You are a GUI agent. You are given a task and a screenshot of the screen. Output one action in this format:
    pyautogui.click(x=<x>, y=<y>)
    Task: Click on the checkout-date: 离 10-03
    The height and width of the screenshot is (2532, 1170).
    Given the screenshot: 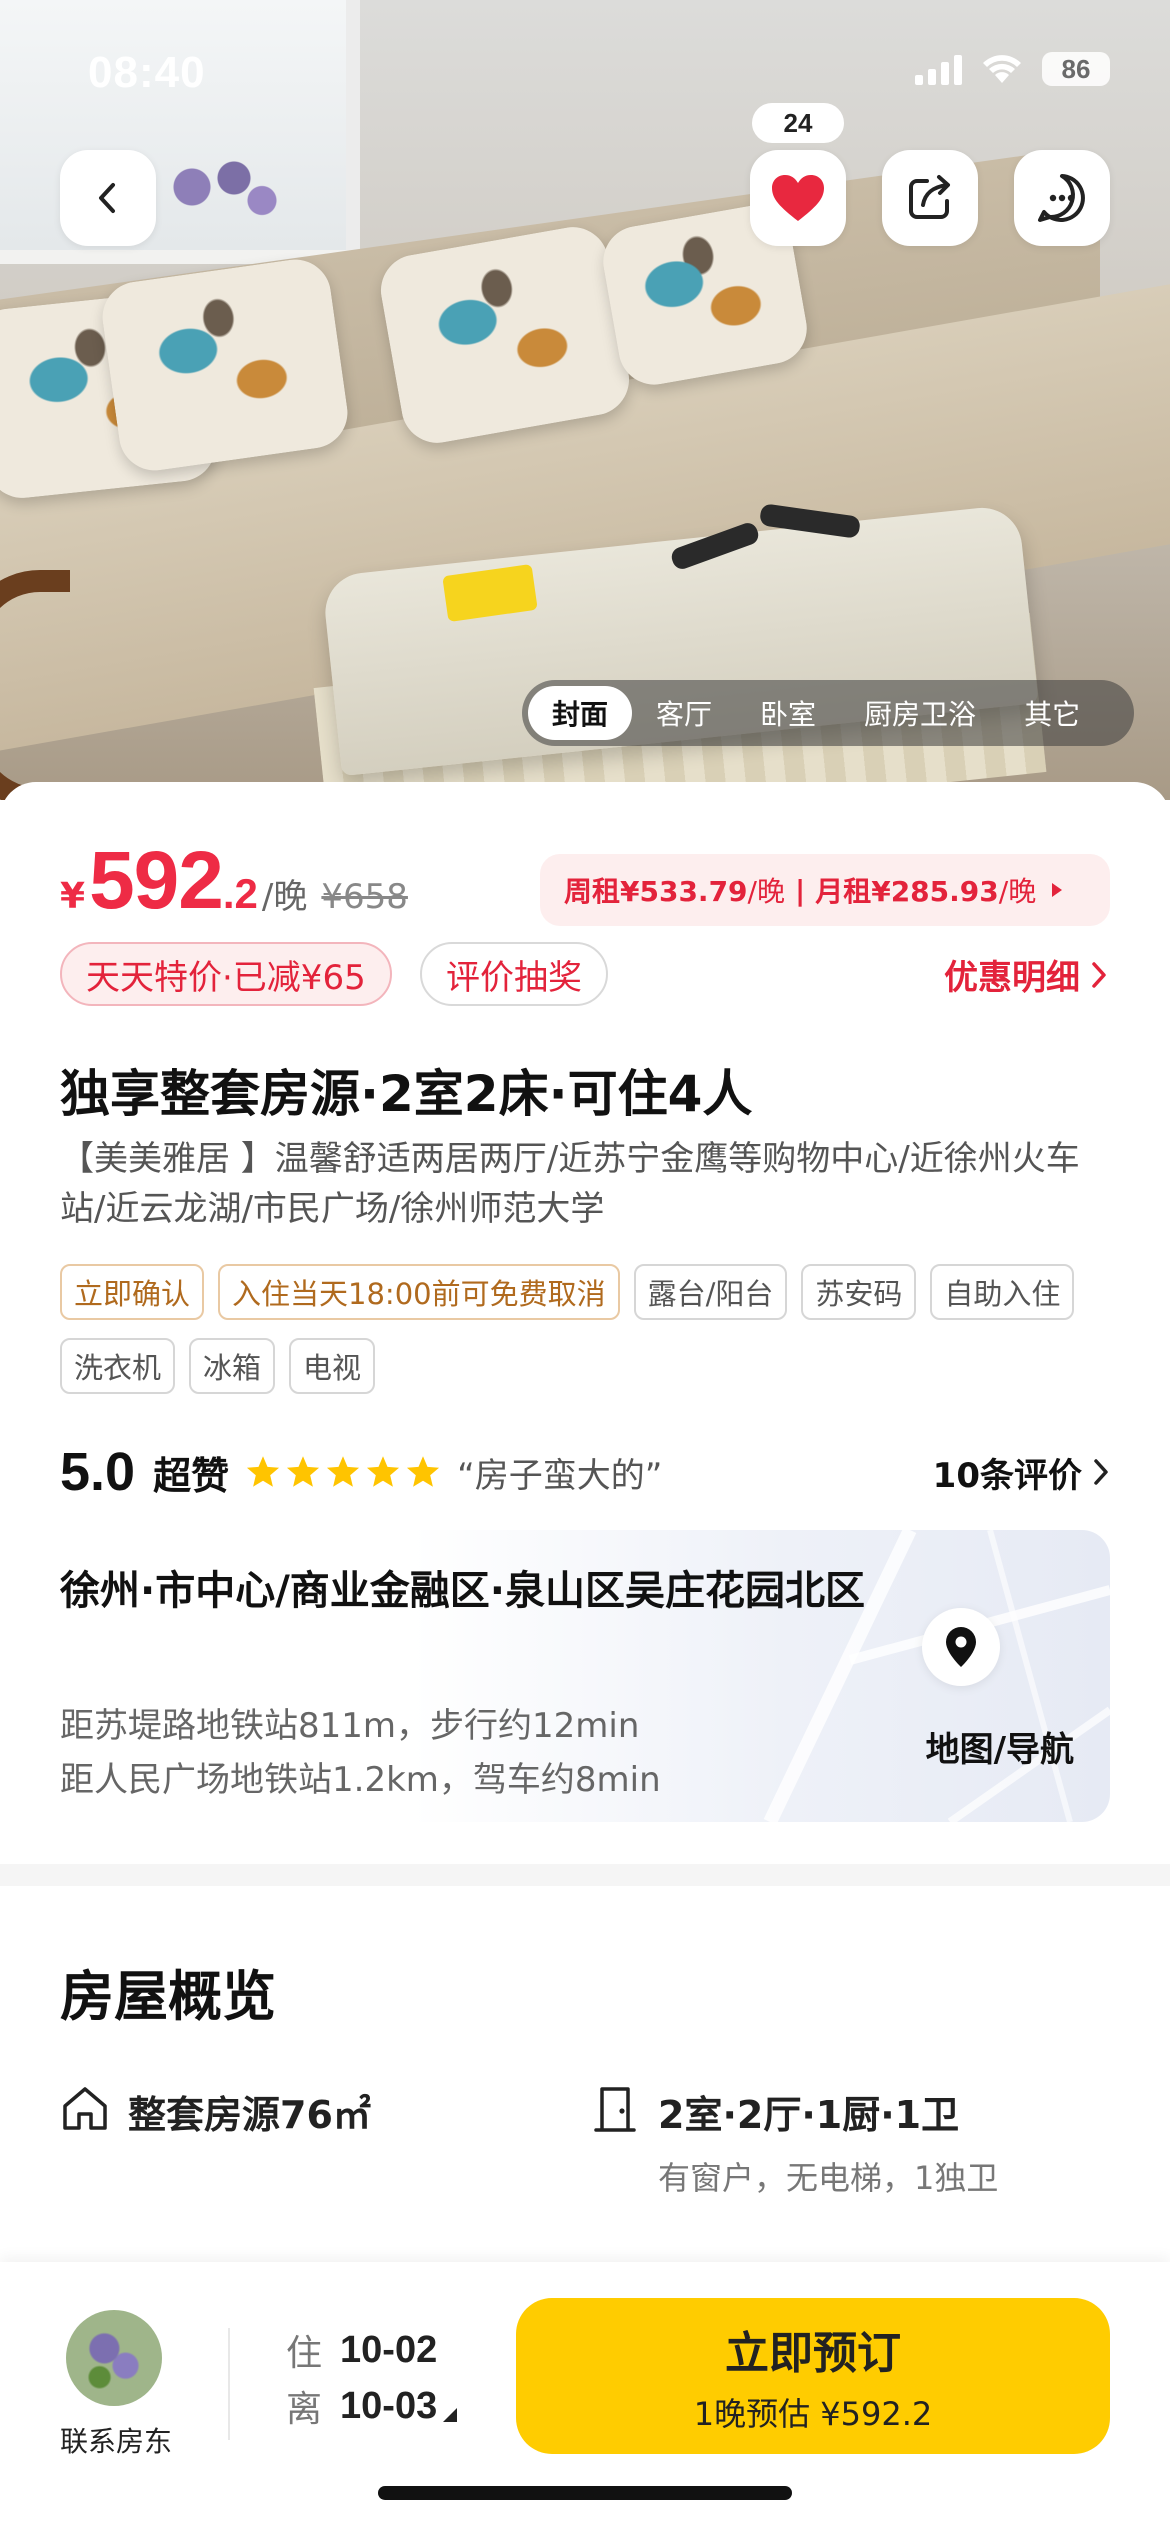 What is the action you would take?
    pyautogui.click(x=372, y=2406)
    